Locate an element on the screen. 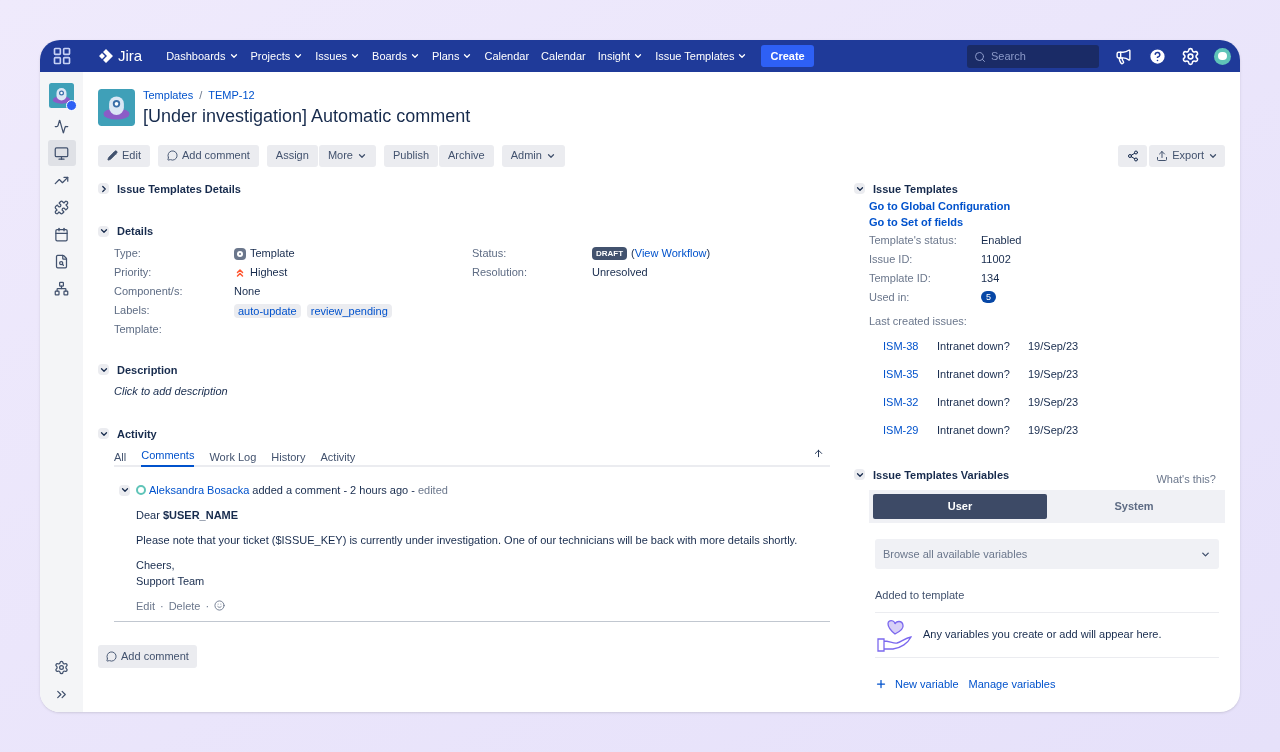 Image resolution: width=1280 pixels, height=752 pixels. comment-paragraph: Cheers, Support Team is located at coordinates (171, 573).